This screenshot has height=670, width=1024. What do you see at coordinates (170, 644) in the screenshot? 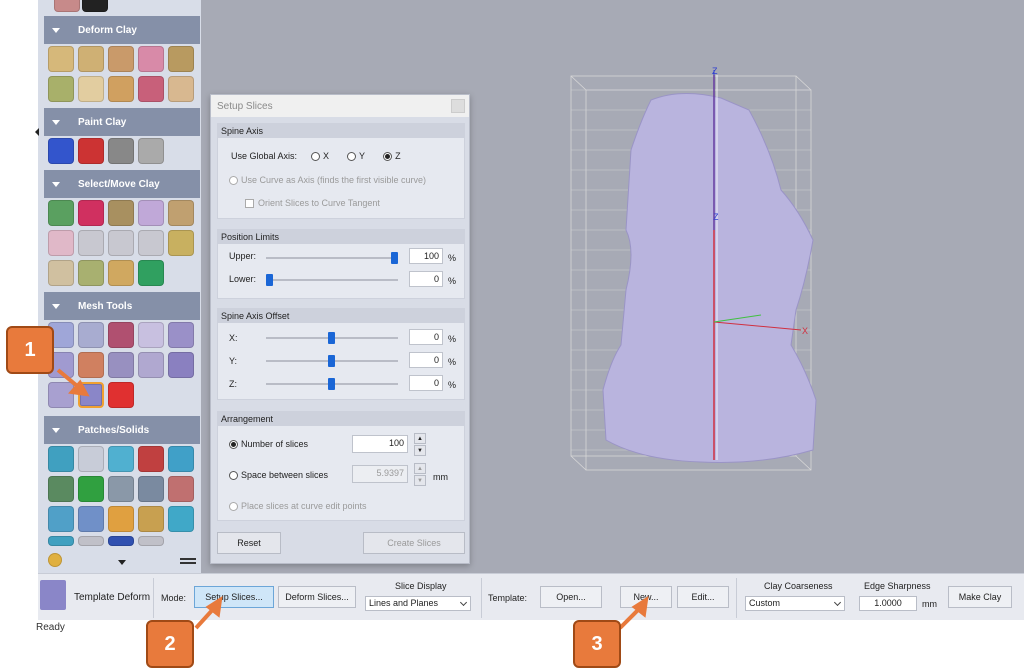
I see `callout-2: 2` at bounding box center [170, 644].